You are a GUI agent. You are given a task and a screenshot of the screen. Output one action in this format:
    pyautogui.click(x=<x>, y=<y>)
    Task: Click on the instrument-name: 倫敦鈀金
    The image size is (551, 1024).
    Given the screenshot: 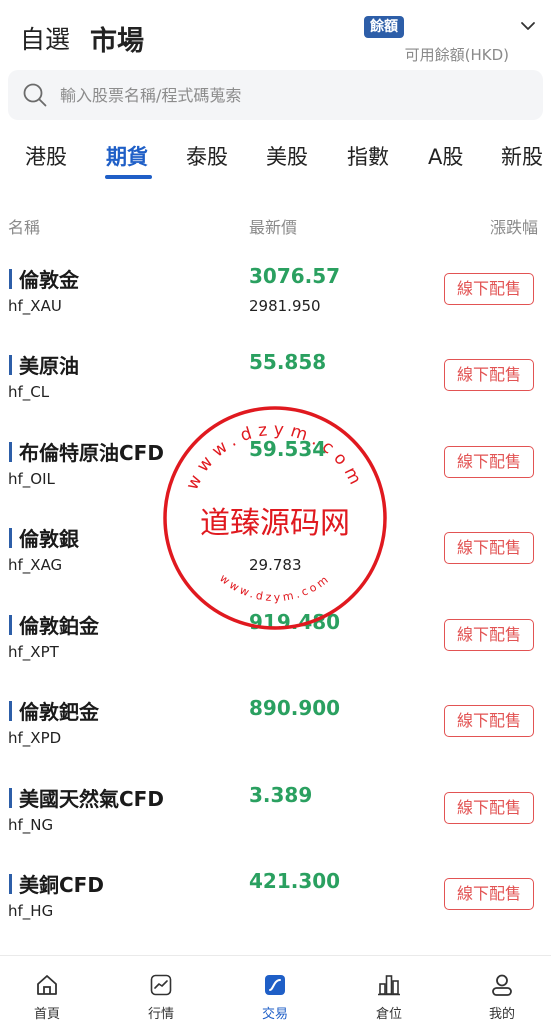 What is the action you would take?
    pyautogui.click(x=59, y=712)
    